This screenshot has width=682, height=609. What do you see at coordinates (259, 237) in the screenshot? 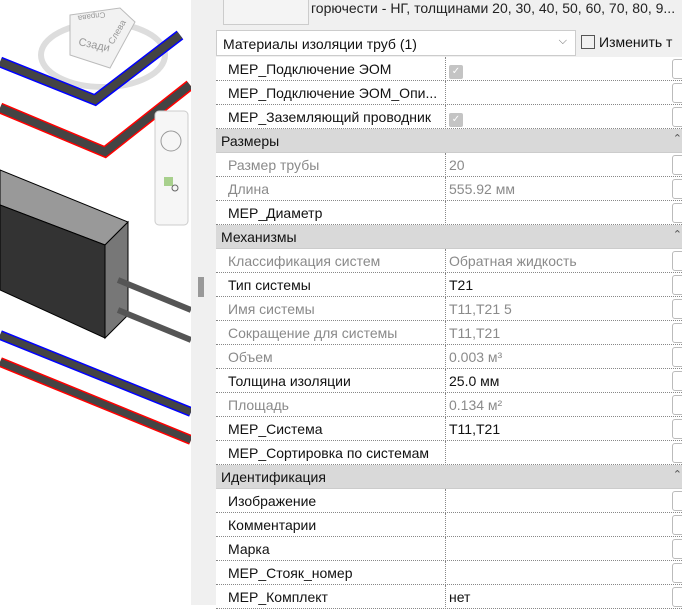
I see `group-label: Механизмы` at bounding box center [259, 237].